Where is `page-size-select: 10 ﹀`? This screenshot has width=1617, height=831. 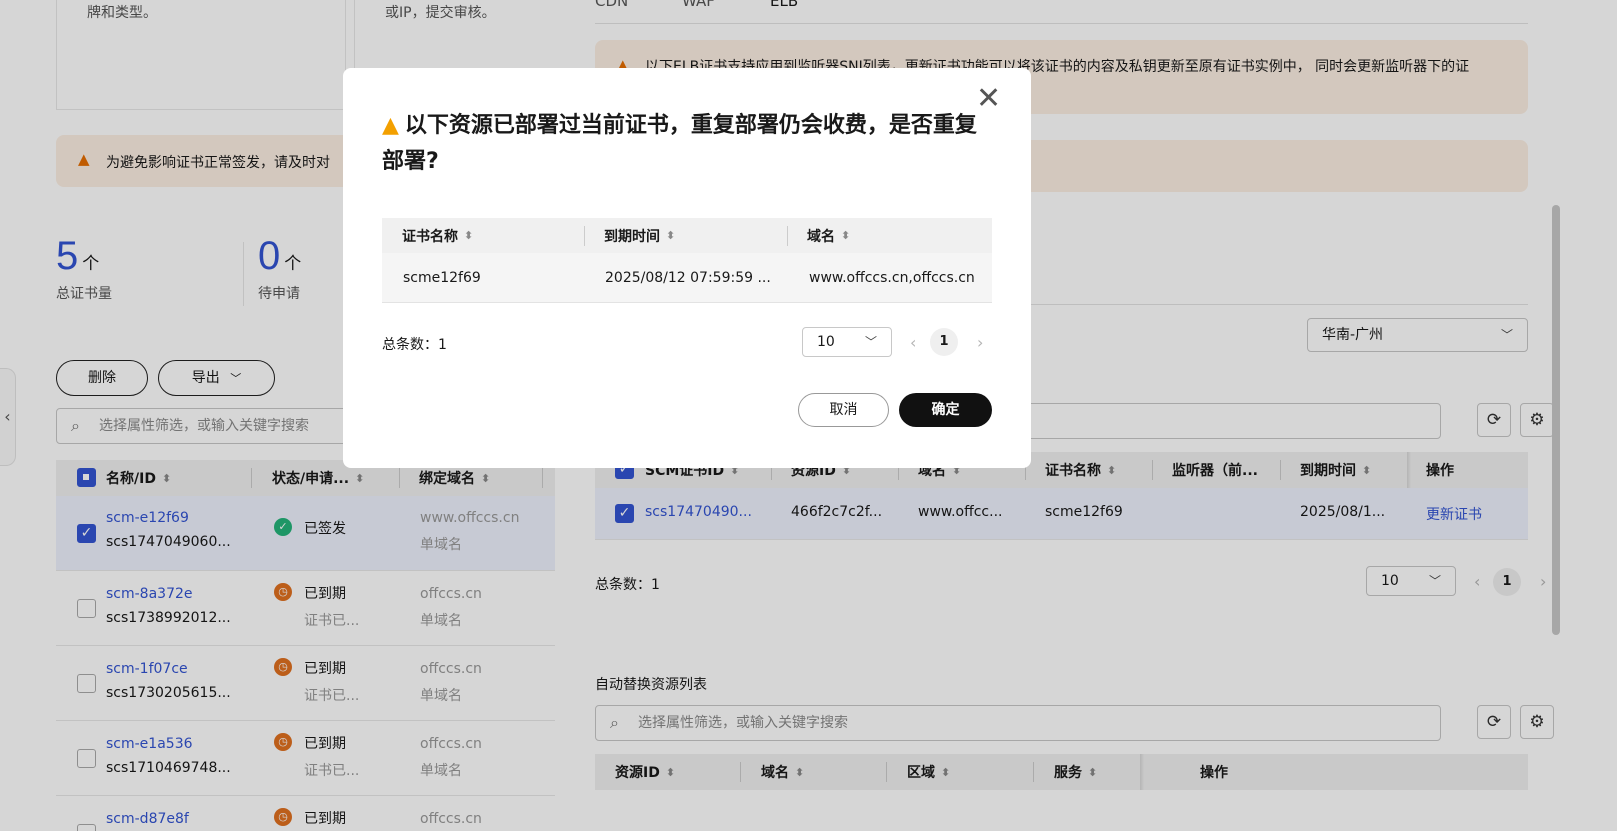
page-size-select: 10 ﹀ is located at coordinates (847, 342).